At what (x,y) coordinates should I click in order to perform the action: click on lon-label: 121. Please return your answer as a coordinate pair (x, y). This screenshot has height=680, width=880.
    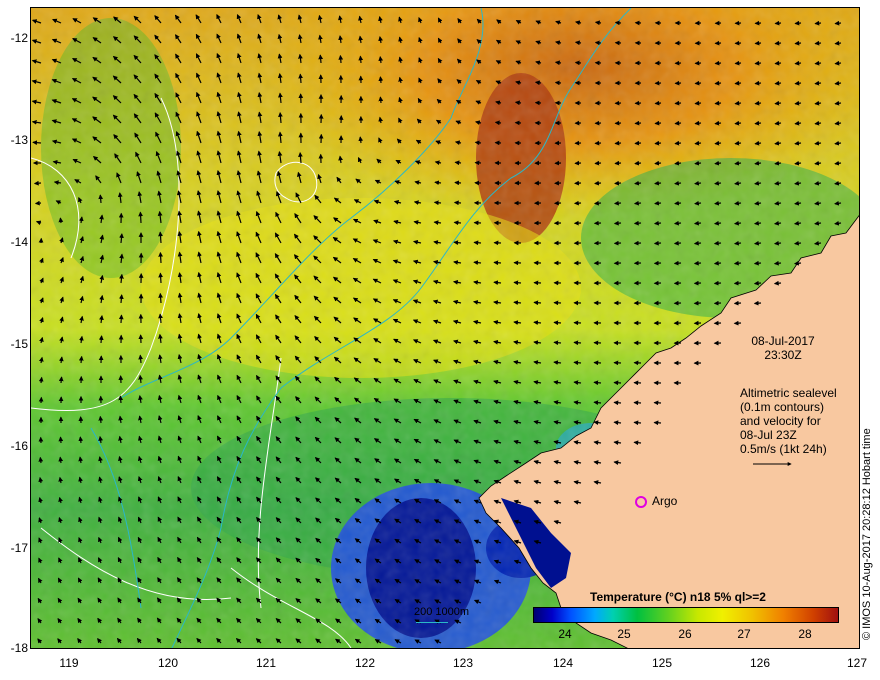
    Looking at the image, I should click on (266, 663).